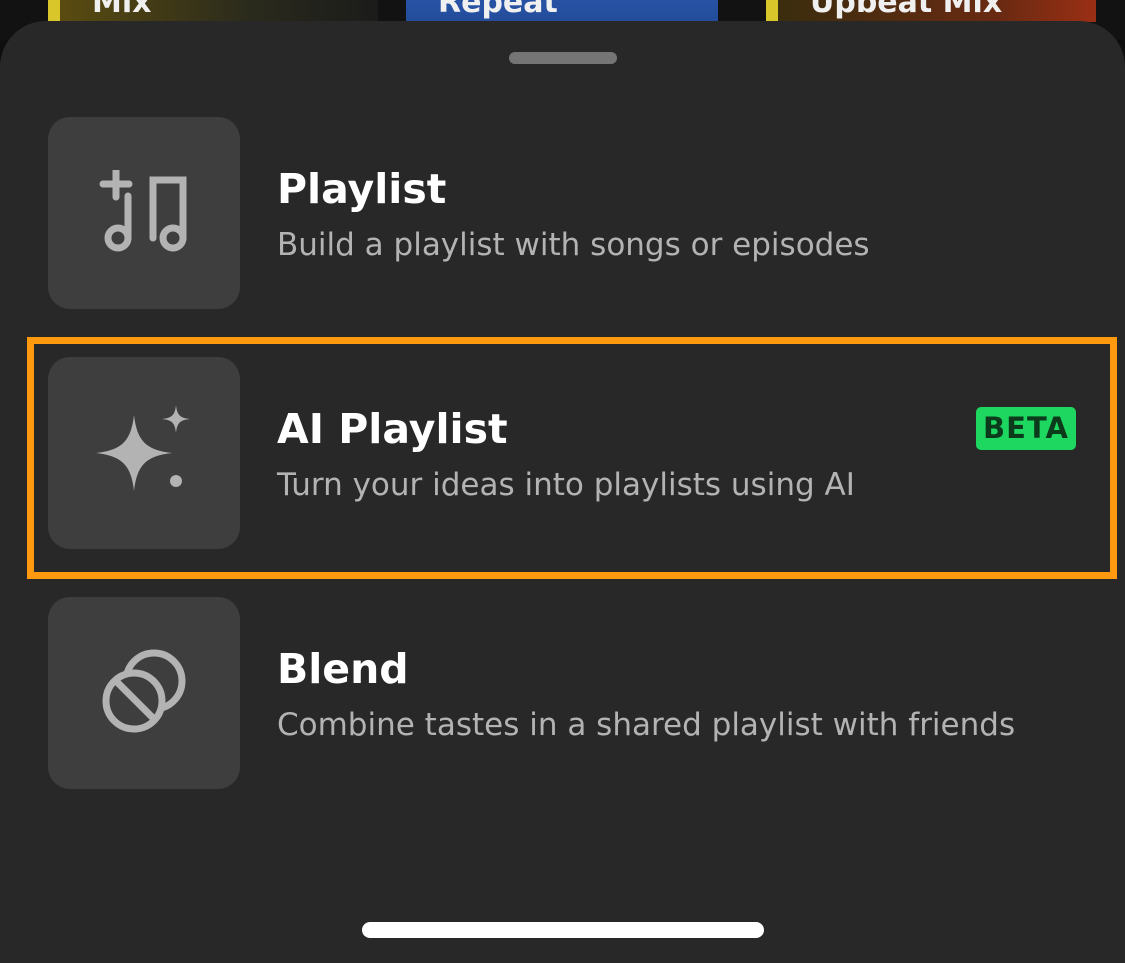  Describe the element at coordinates (906, 10) in the screenshot. I see `background-card-label: Upbeat Mix` at that location.